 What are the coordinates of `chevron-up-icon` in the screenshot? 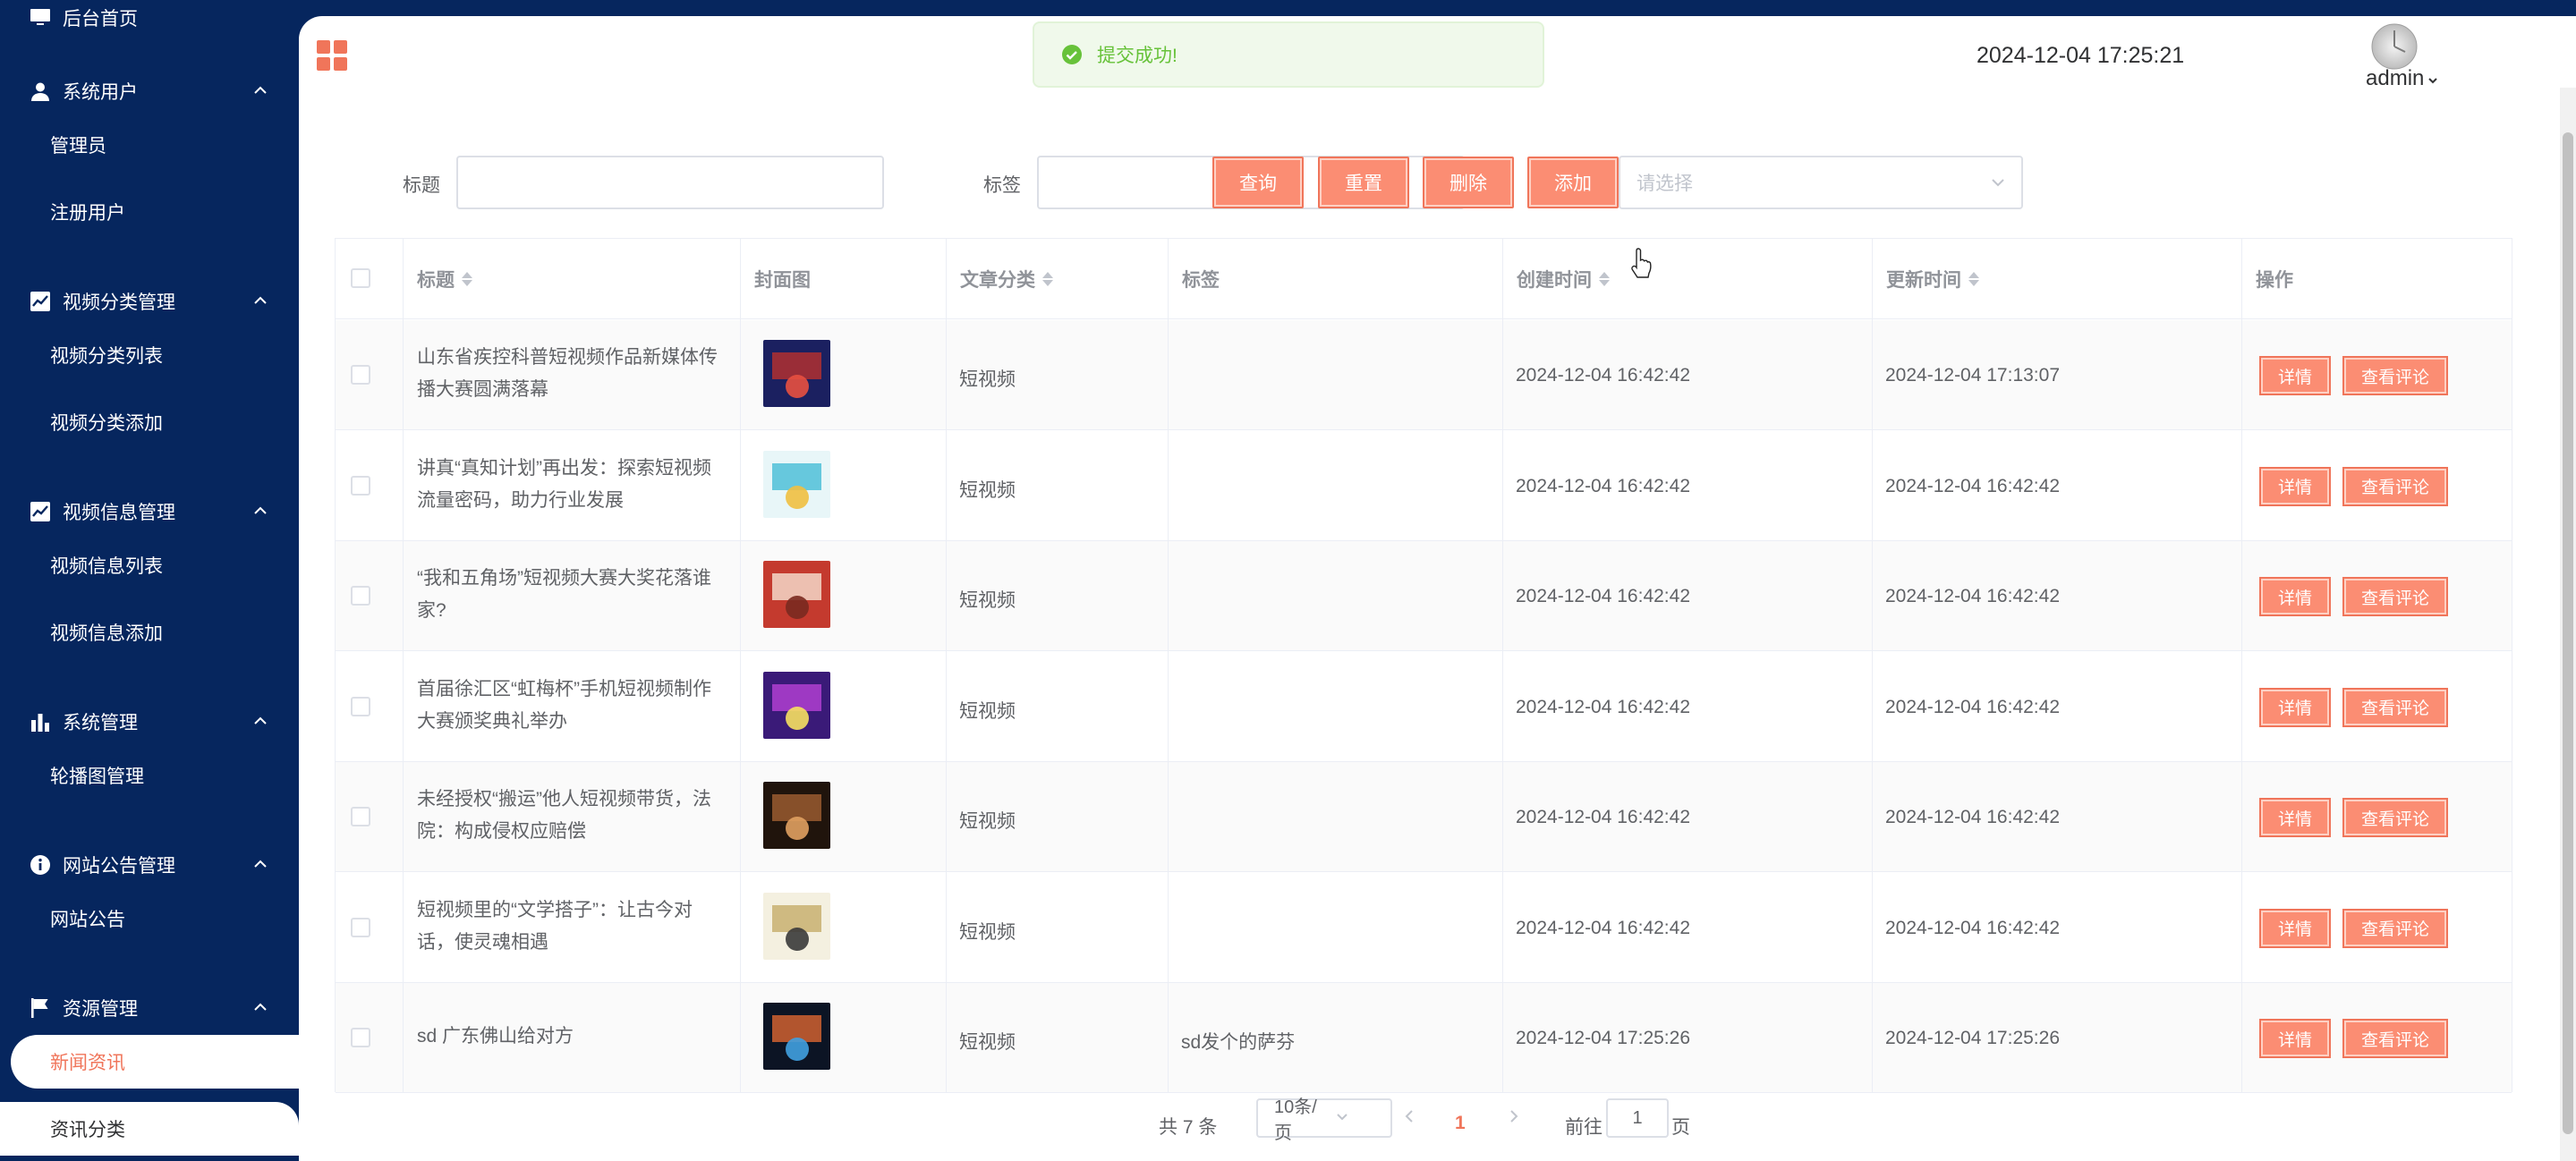 It's located at (260, 1007).